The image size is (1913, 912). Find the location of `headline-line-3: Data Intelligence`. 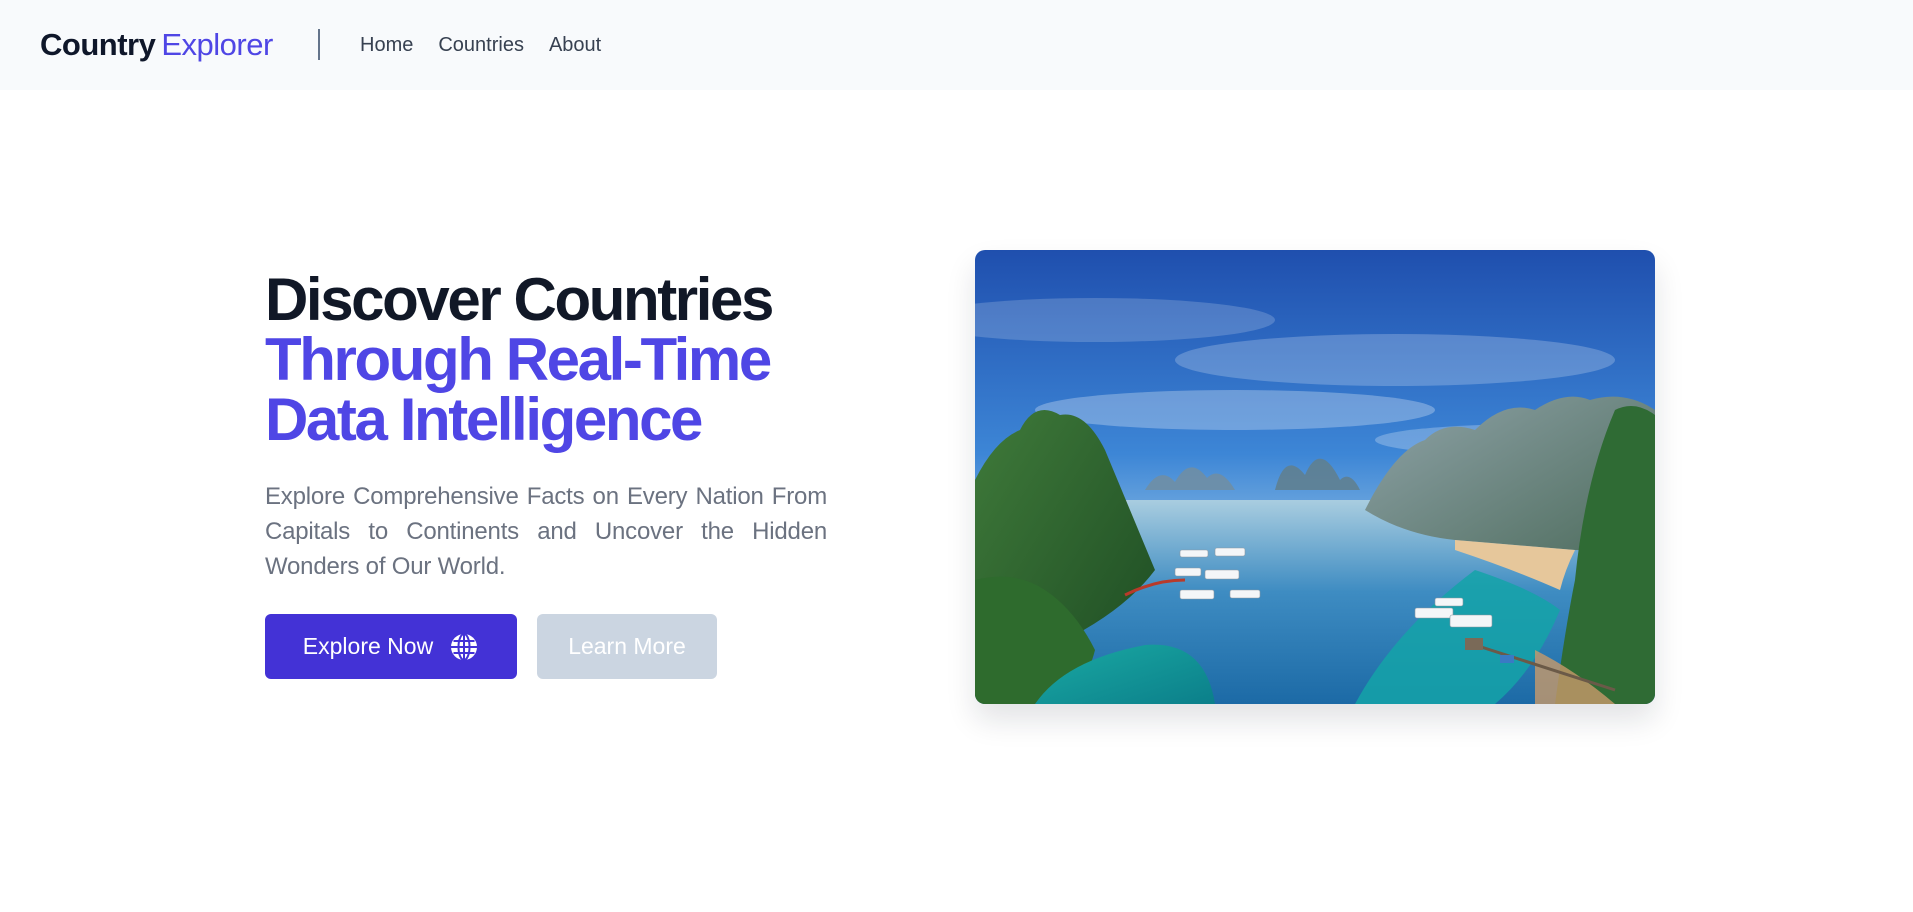

headline-line-3: Data Intelligence is located at coordinates (484, 419).